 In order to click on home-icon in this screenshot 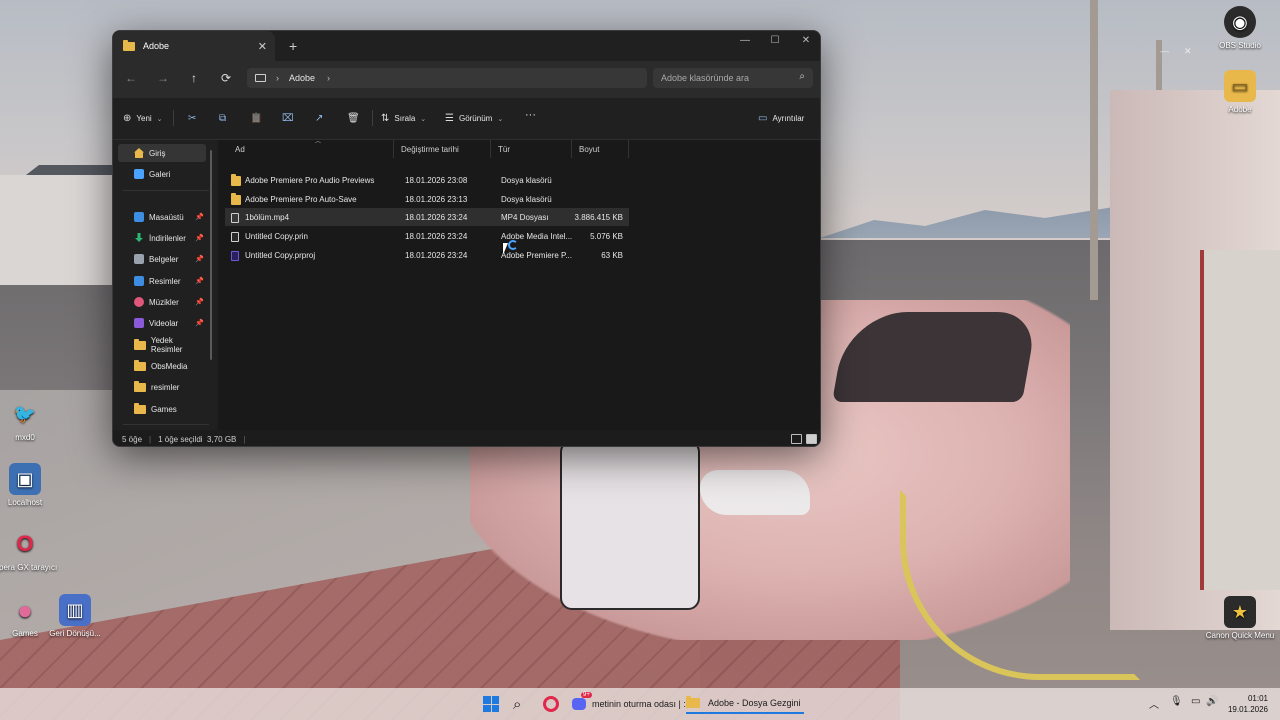, I will do `click(139, 153)`.